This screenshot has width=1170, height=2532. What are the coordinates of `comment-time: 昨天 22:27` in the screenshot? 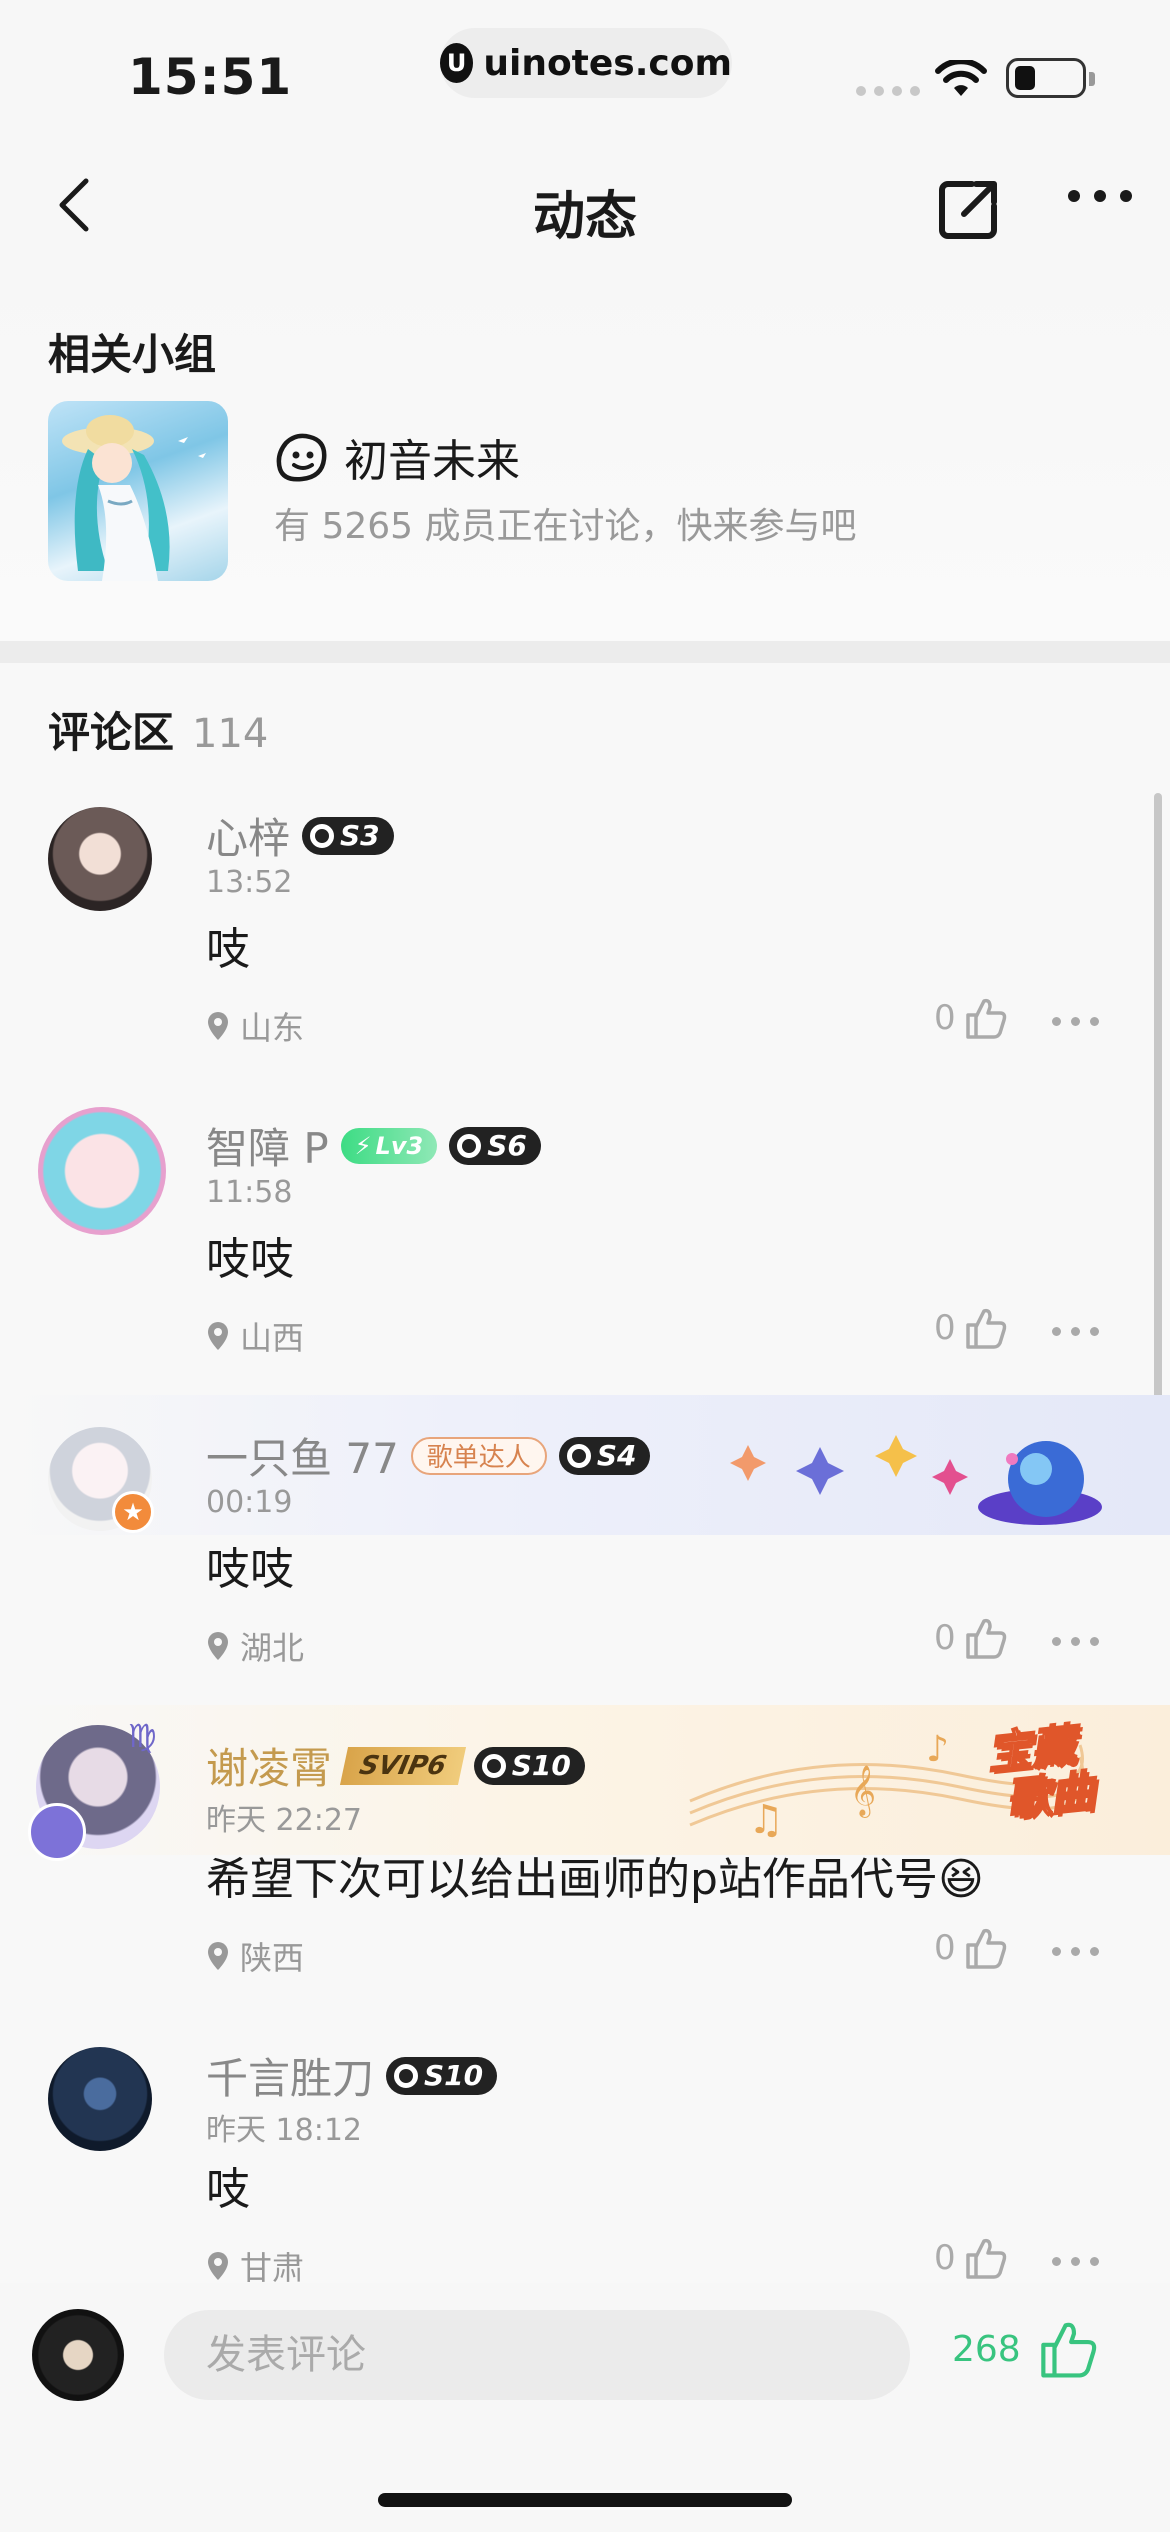 It's located at (284, 1820).